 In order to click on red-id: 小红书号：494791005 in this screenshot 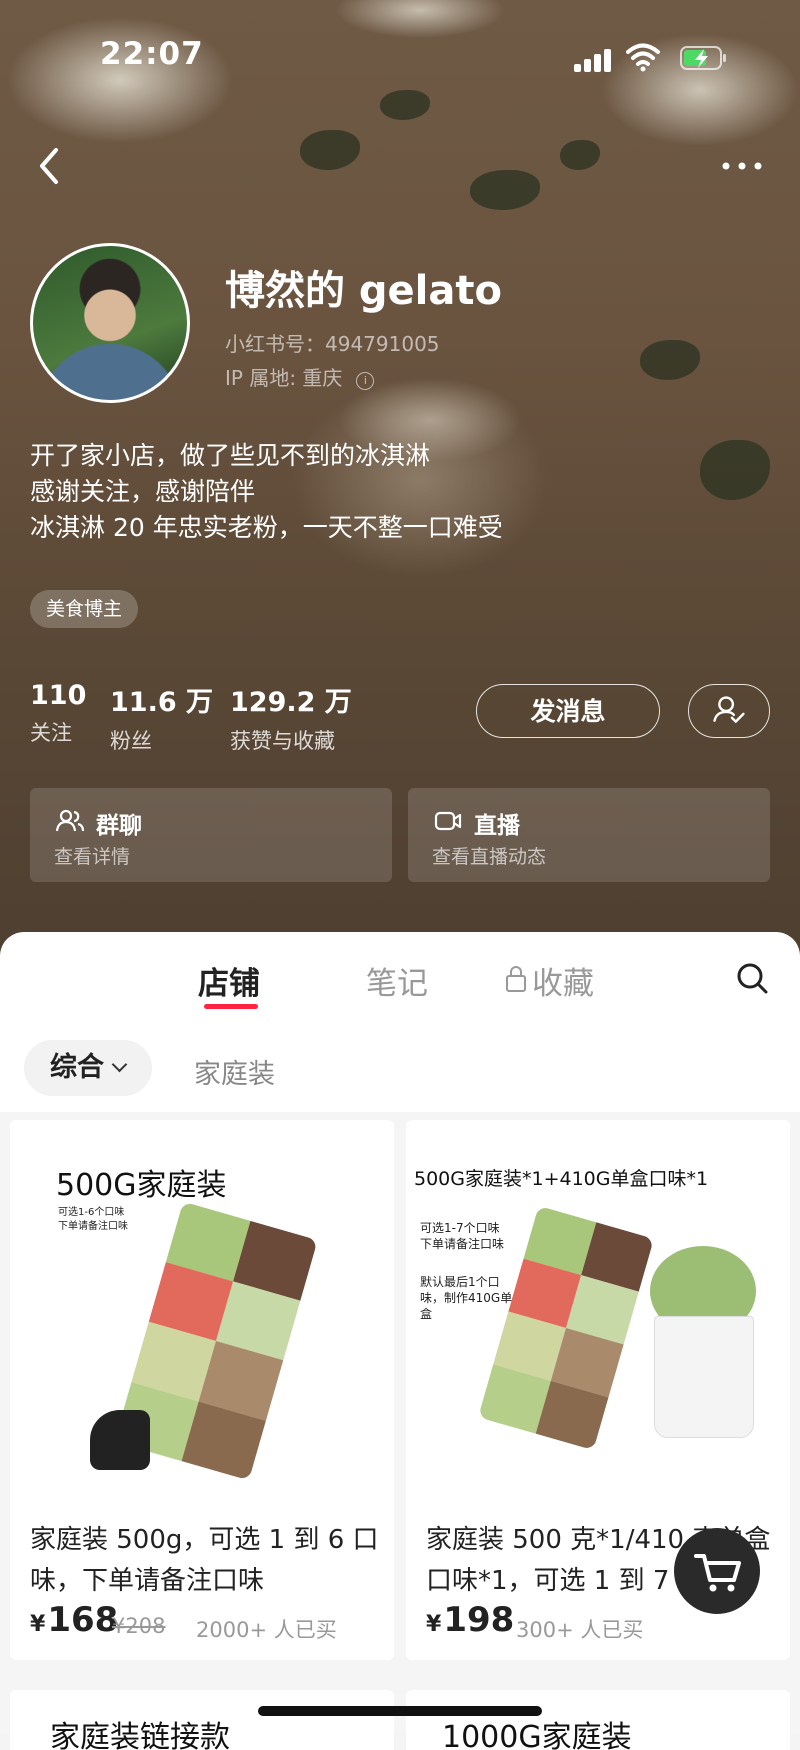, I will do `click(332, 342)`.